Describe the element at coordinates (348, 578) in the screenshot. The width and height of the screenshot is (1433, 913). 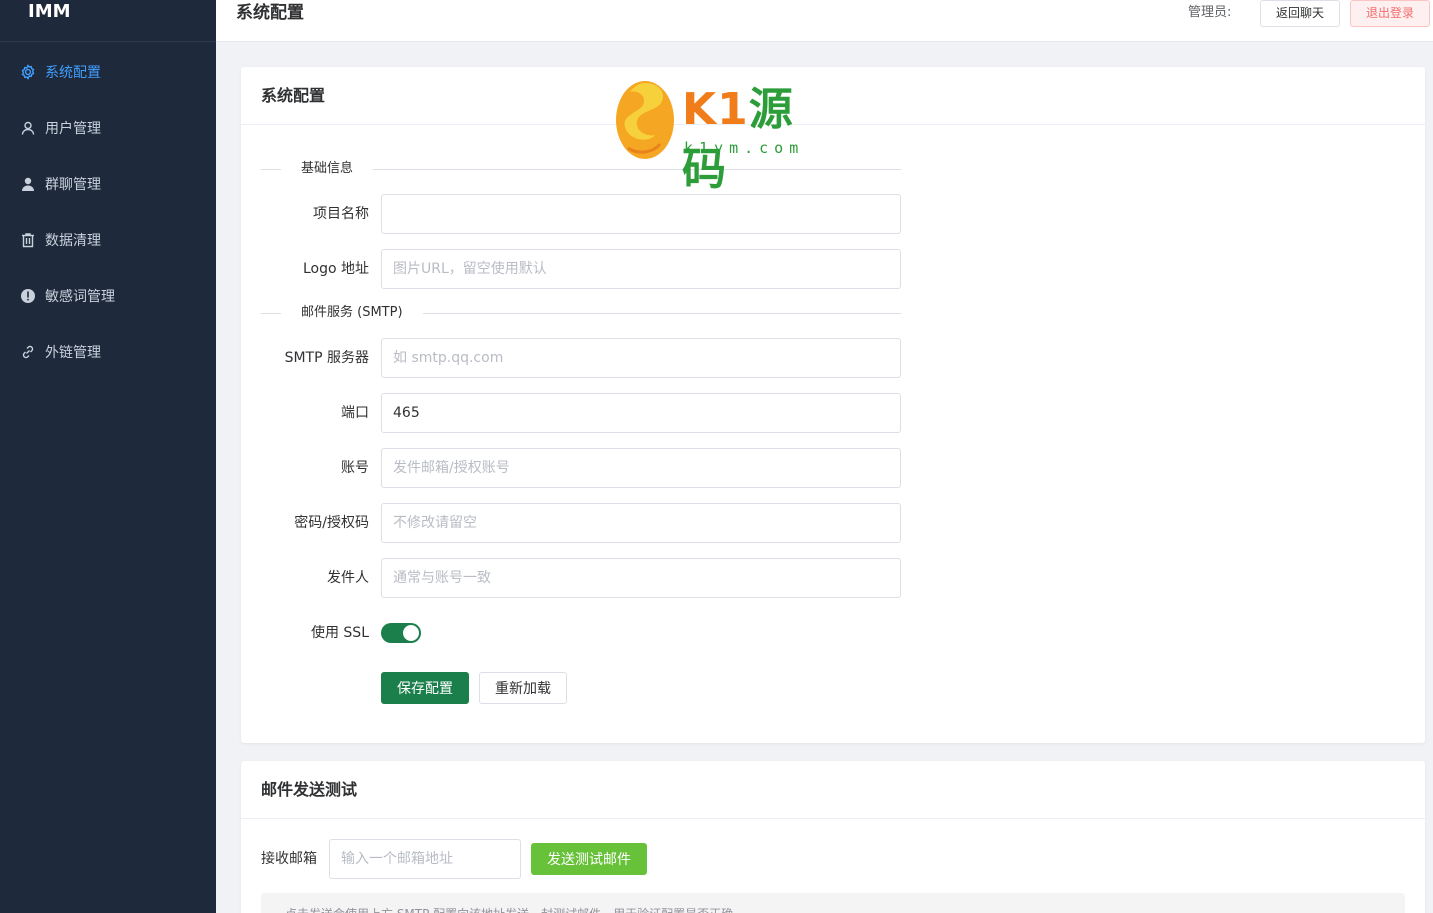
I see `field-label: 发件人` at that location.